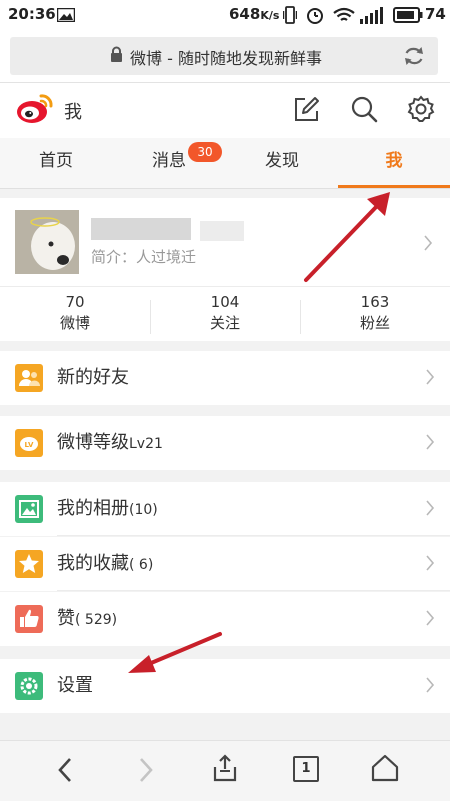 The image size is (450, 801). I want to click on weibo-logo-icon, so click(35, 108).